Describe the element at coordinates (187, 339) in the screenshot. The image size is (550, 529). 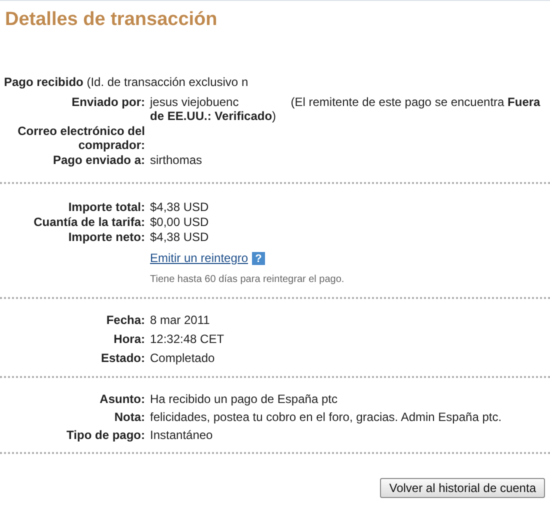
I see `field-value: 12:32:48 CET` at that location.